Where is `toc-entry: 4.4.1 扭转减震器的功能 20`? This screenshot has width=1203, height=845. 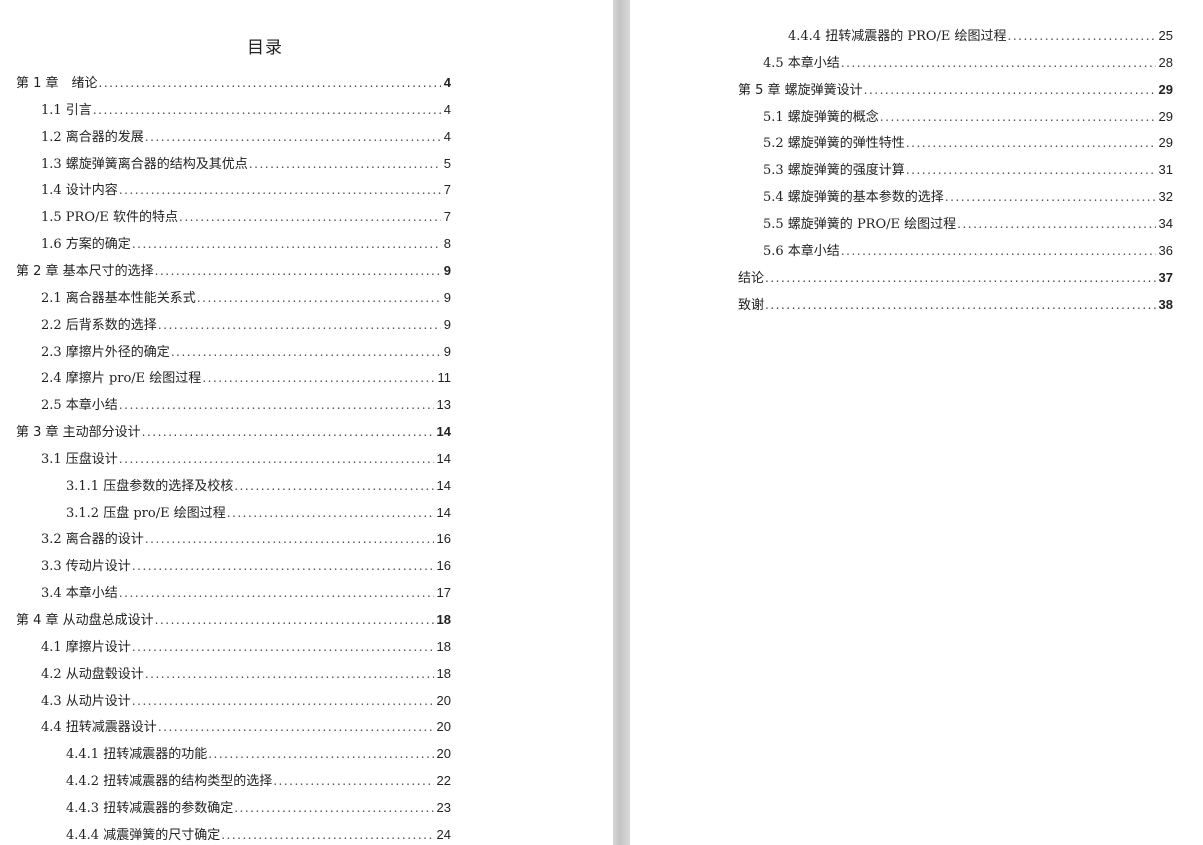 toc-entry: 4.4.1 扭转减震器的功能 20 is located at coordinates (258, 754).